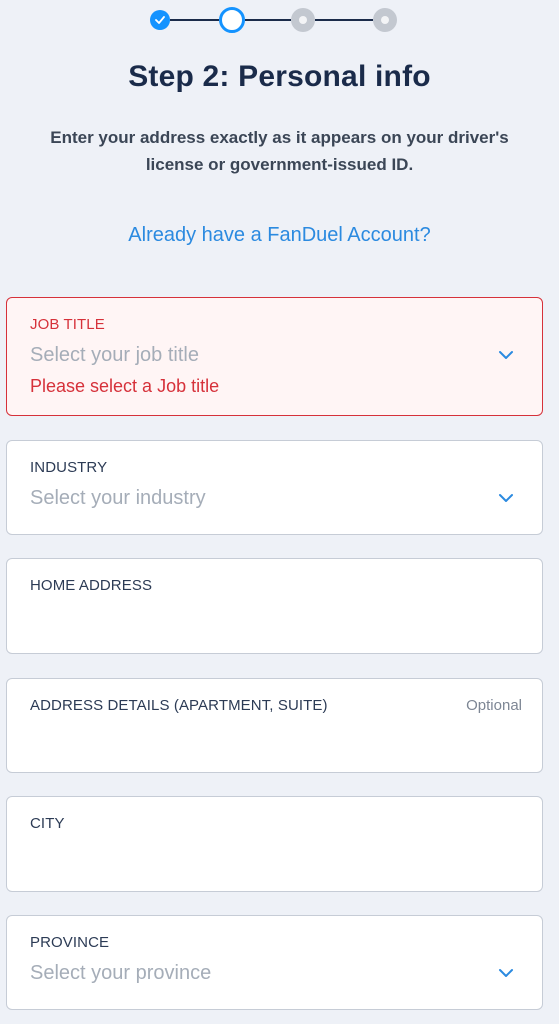 Image resolution: width=559 pixels, height=1024 pixels. Describe the element at coordinates (70, 942) in the screenshot. I see `province-label: PROVINCE` at that location.